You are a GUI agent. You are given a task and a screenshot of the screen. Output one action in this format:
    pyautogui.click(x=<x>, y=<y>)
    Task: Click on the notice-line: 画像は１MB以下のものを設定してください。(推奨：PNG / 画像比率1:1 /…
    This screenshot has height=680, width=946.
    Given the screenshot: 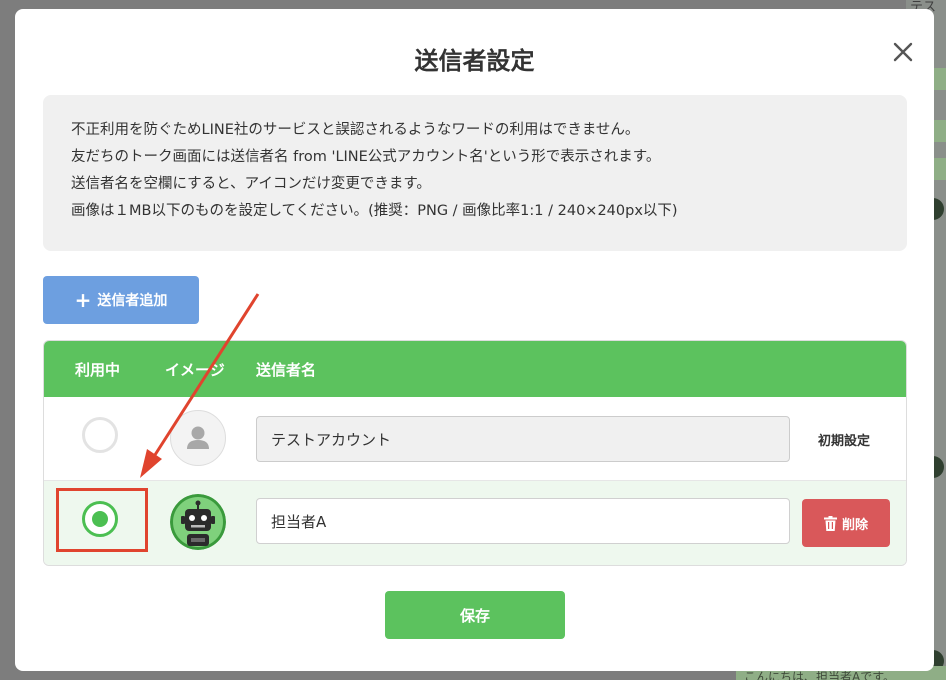 What is the action you would take?
    pyautogui.click(x=374, y=211)
    